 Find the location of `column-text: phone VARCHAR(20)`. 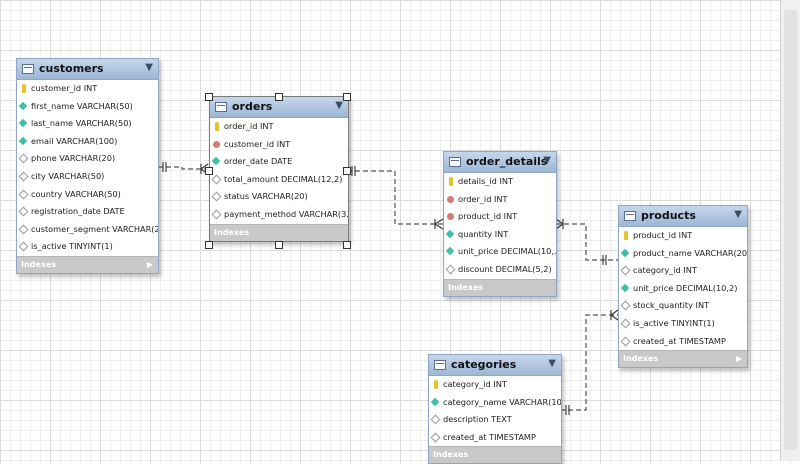

column-text: phone VARCHAR(20) is located at coordinates (73, 158).